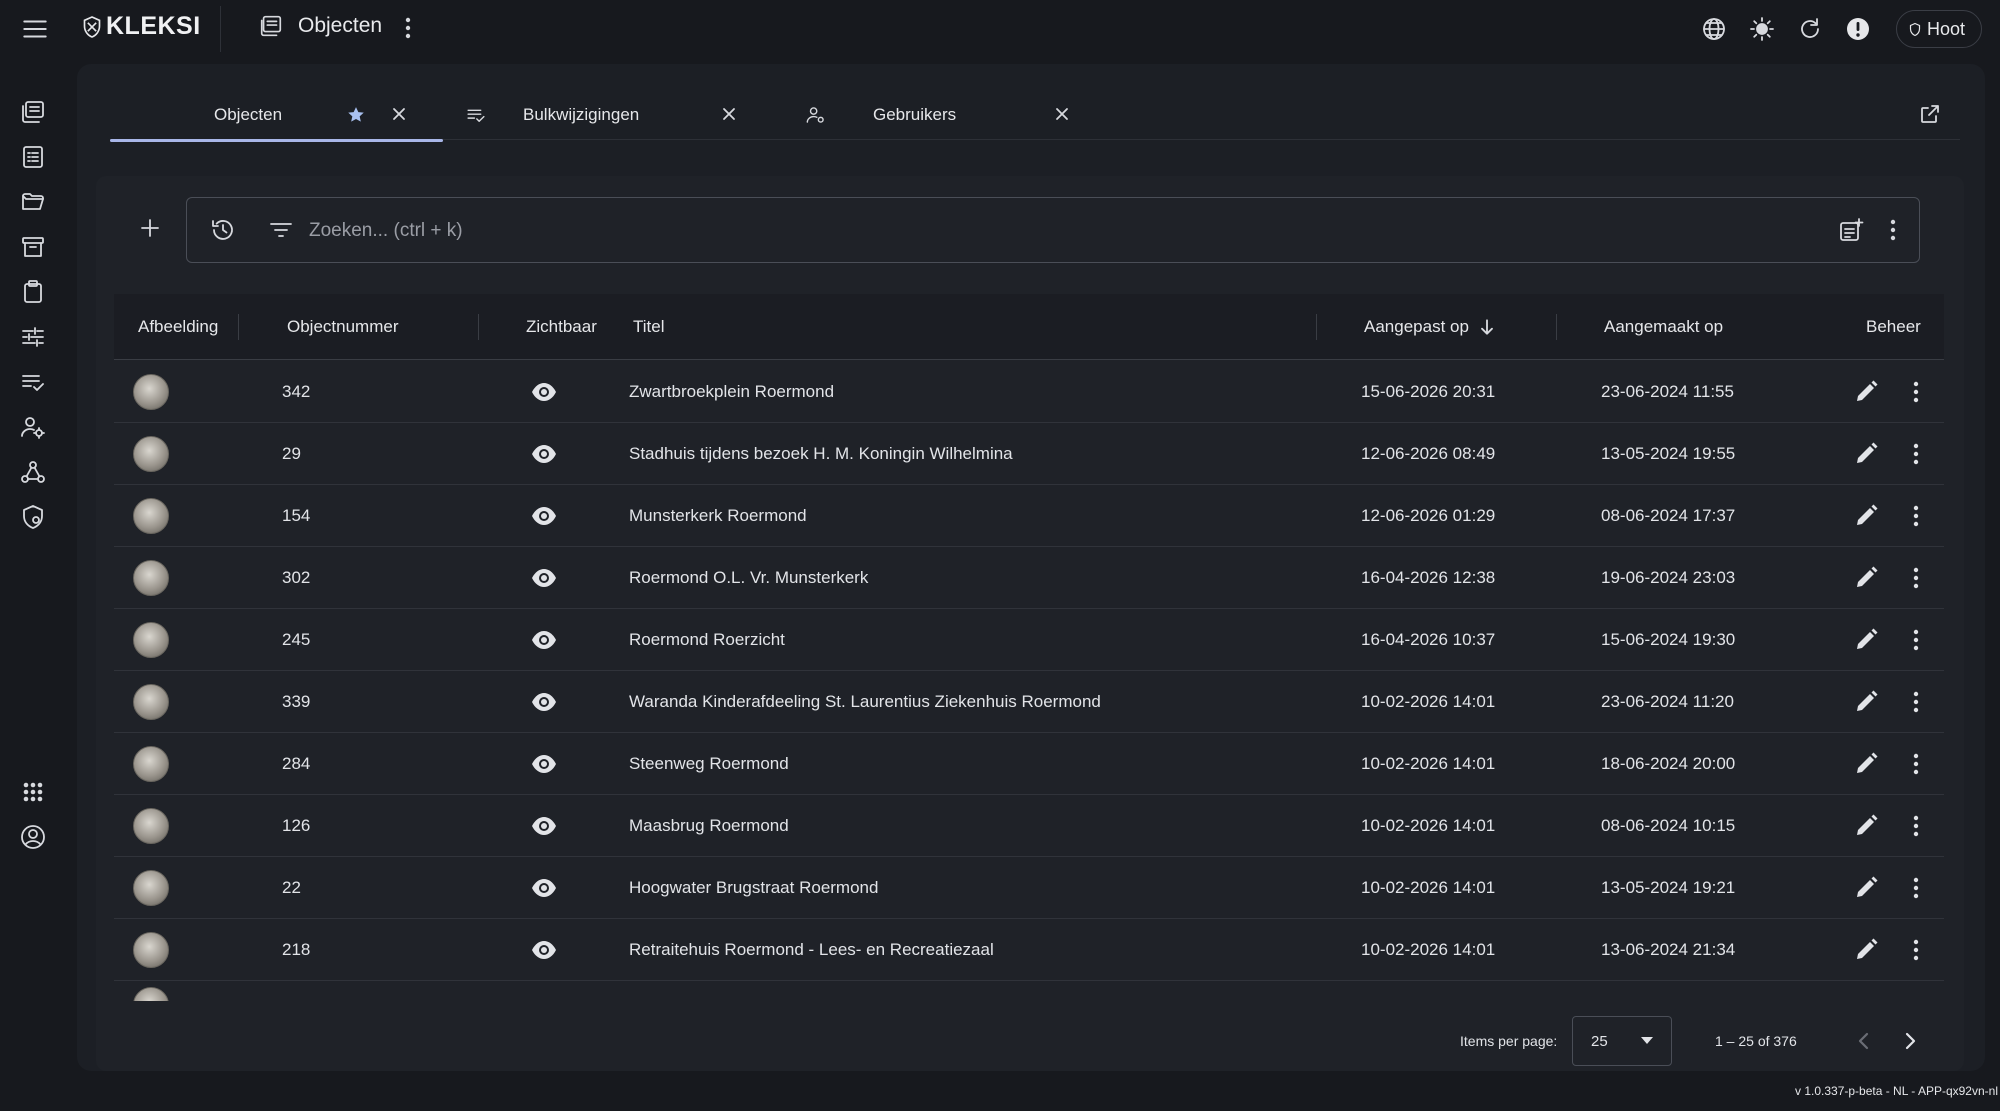 The height and width of the screenshot is (1111, 2000). I want to click on tab-gebruikers: Gebruikers, so click(971, 115).